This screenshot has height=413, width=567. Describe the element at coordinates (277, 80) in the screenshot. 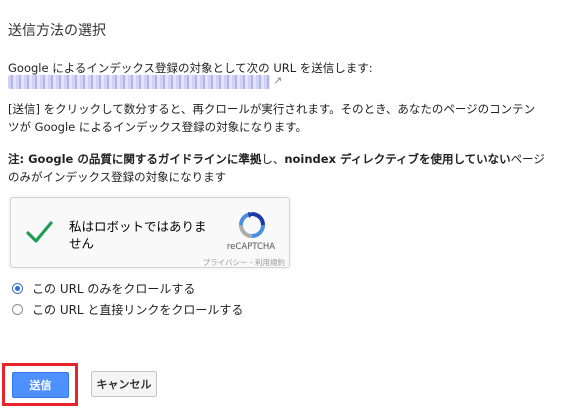

I see `external-link-icon: ↗` at that location.